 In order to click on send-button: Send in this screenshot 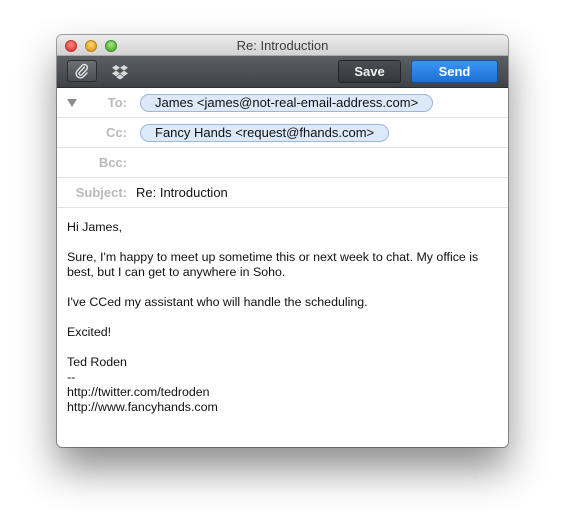, I will do `click(454, 71)`.